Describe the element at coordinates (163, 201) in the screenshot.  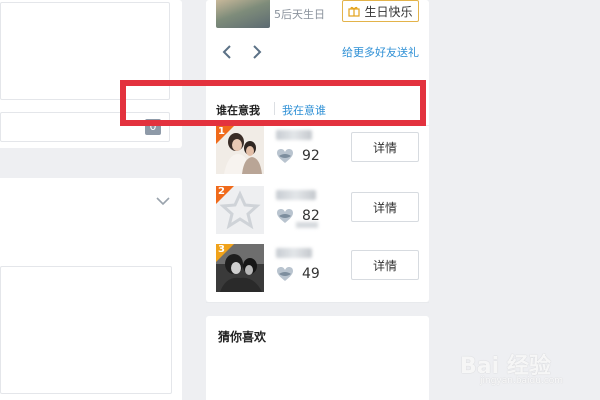
I see `chevron-down-icon` at that location.